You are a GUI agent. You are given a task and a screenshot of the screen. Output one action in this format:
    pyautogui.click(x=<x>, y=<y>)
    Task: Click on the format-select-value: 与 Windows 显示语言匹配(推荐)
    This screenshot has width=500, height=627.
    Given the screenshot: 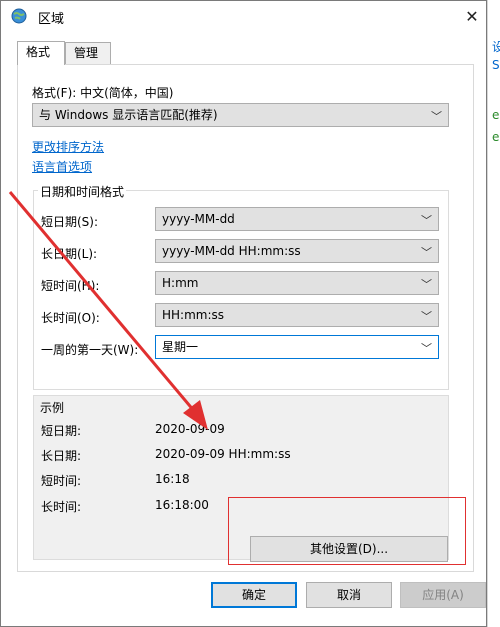 What is the action you would take?
    pyautogui.click(x=128, y=115)
    